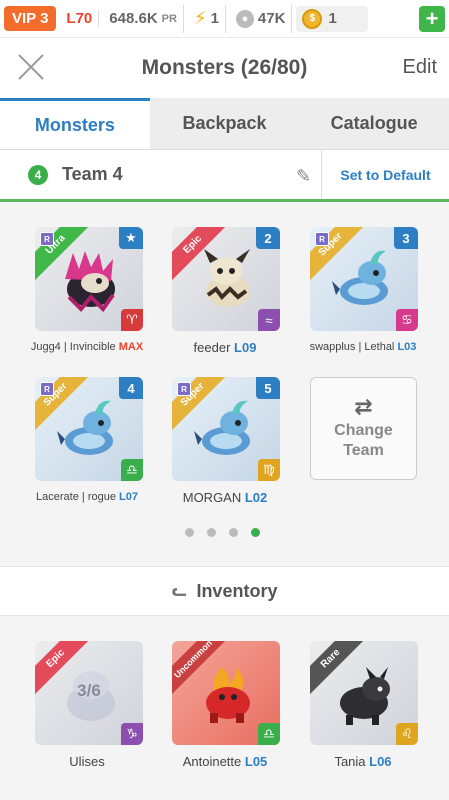 The width and height of the screenshot is (449, 800). I want to click on close-icon, so click(31, 67).